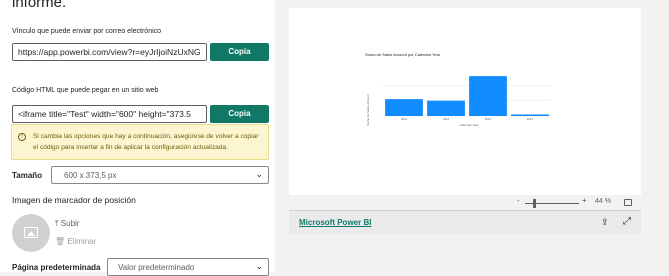 The image size is (669, 276). I want to click on size-value: 600 x 373,5 px, so click(90, 175).